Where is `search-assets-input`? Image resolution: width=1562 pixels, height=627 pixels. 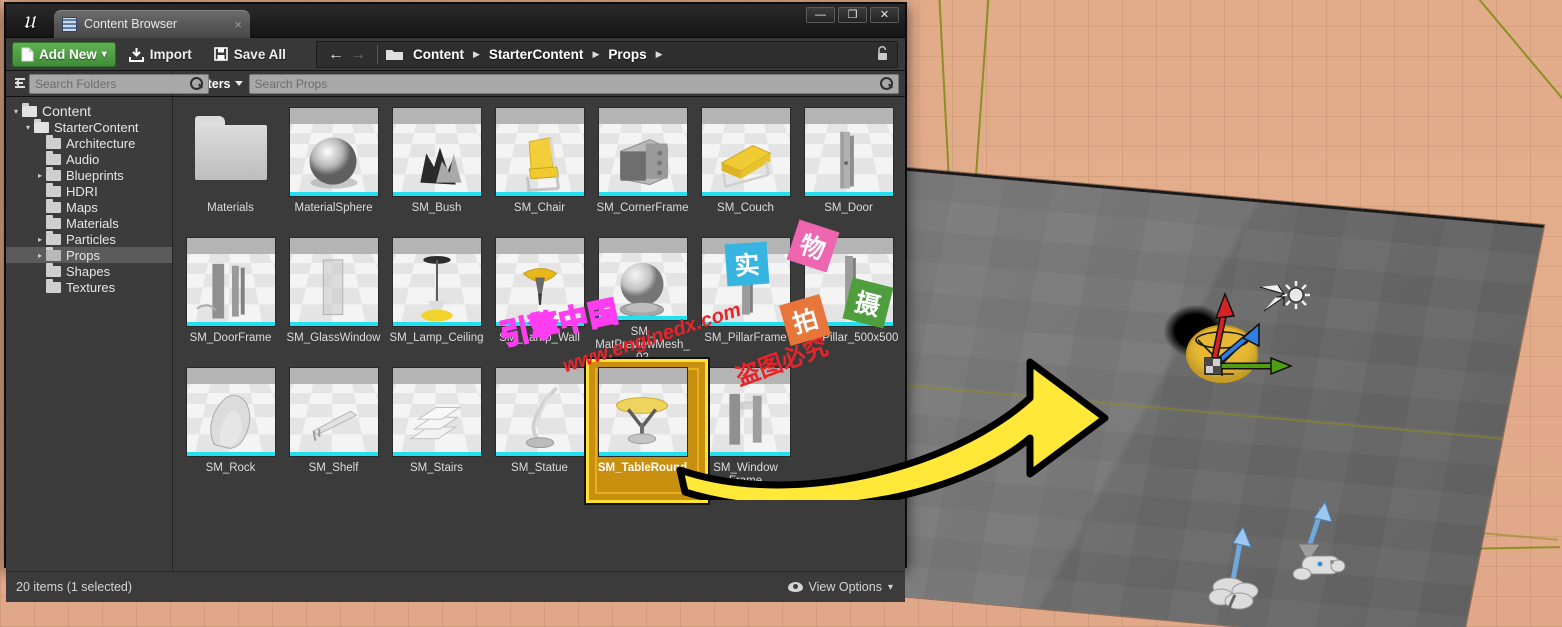
search-assets-input is located at coordinates (567, 83).